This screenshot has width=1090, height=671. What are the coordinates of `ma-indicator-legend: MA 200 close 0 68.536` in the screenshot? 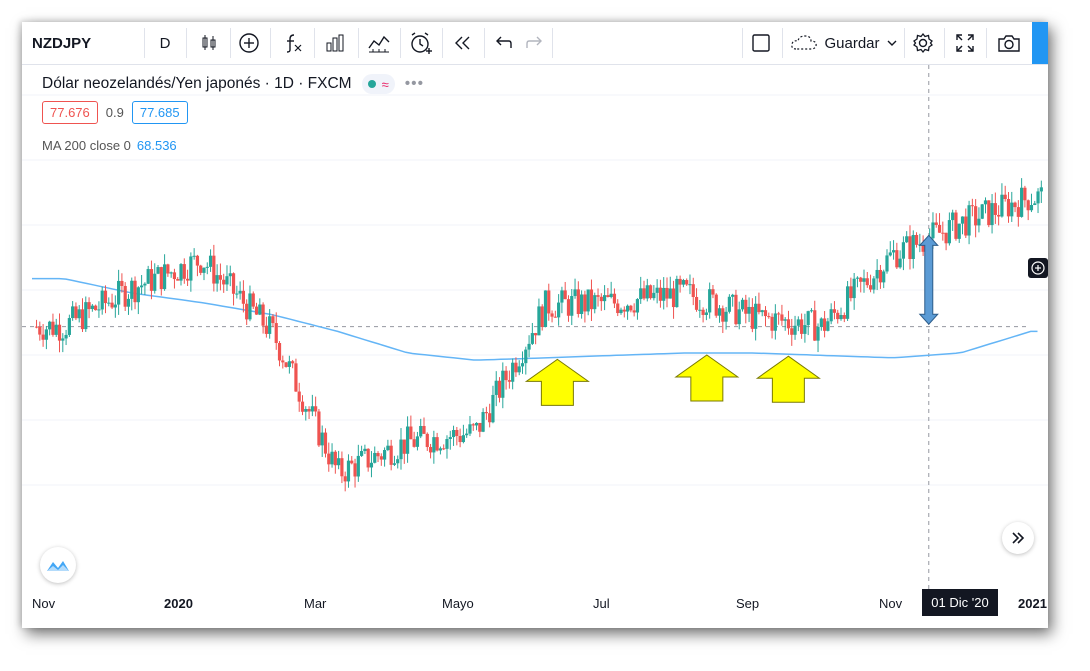 It's located at (109, 145).